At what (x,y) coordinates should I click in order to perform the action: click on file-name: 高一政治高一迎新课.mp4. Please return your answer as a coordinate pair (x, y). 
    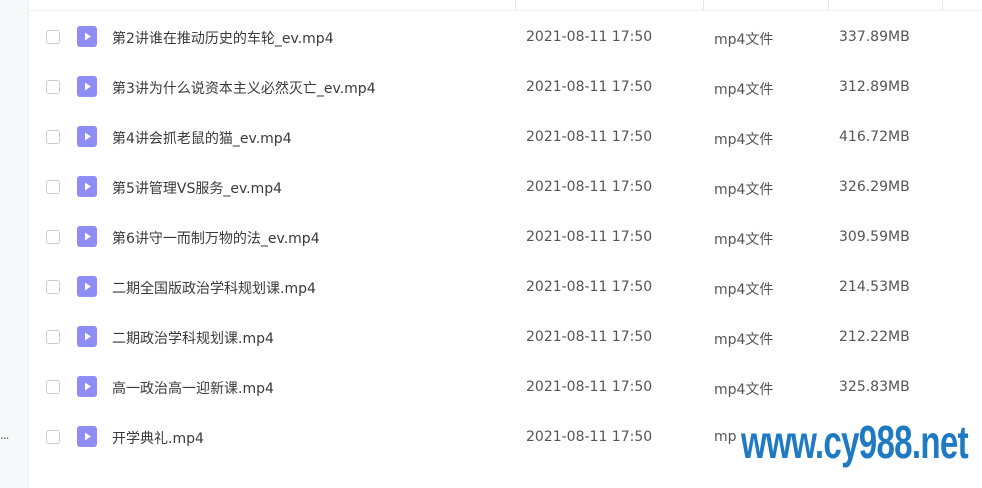
    Looking at the image, I should click on (193, 388).